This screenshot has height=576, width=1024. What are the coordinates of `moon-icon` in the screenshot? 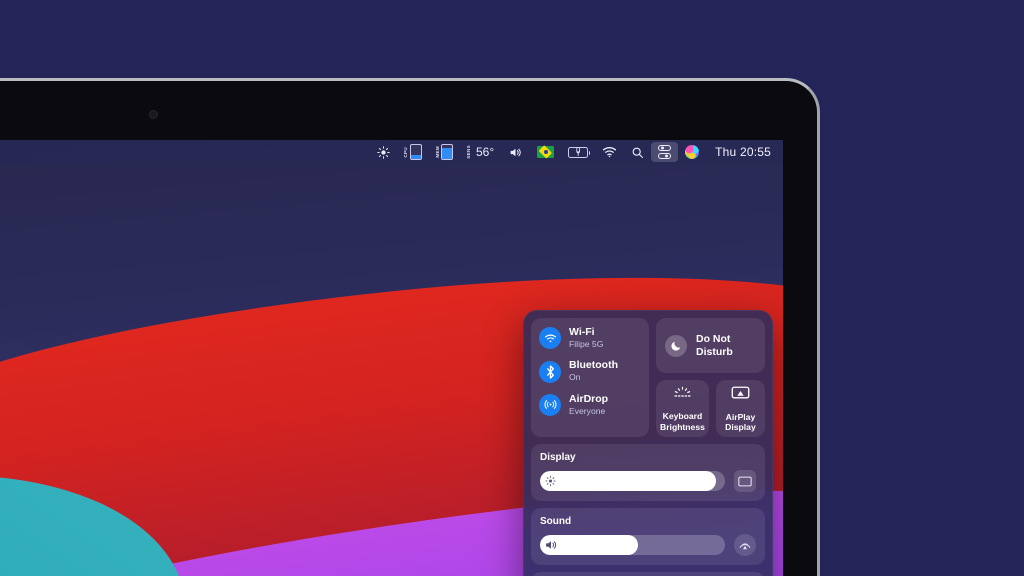 It's located at (676, 345).